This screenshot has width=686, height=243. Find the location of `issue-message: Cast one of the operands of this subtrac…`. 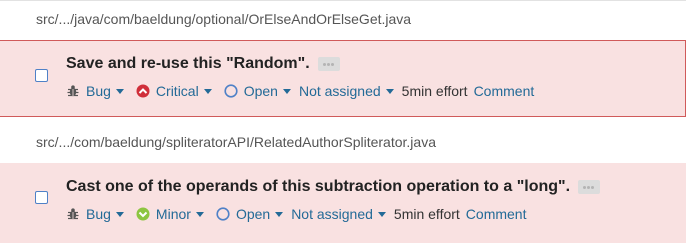

issue-message: Cast one of the operands of this subtrac… is located at coordinates (318, 187).